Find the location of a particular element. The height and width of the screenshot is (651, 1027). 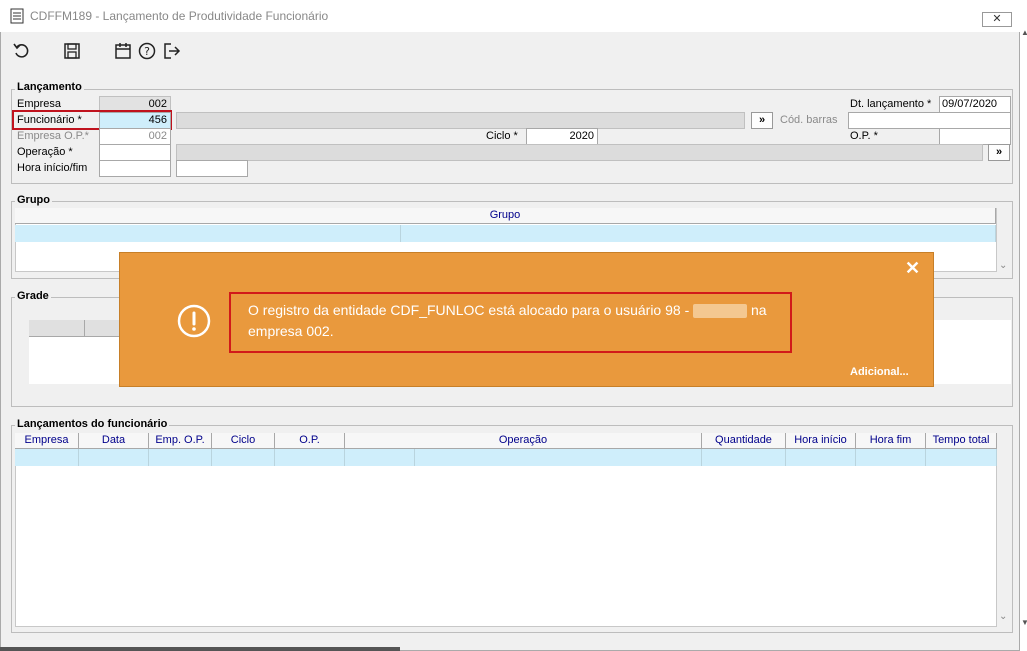

toast-message-line1-end: na is located at coordinates (759, 310).